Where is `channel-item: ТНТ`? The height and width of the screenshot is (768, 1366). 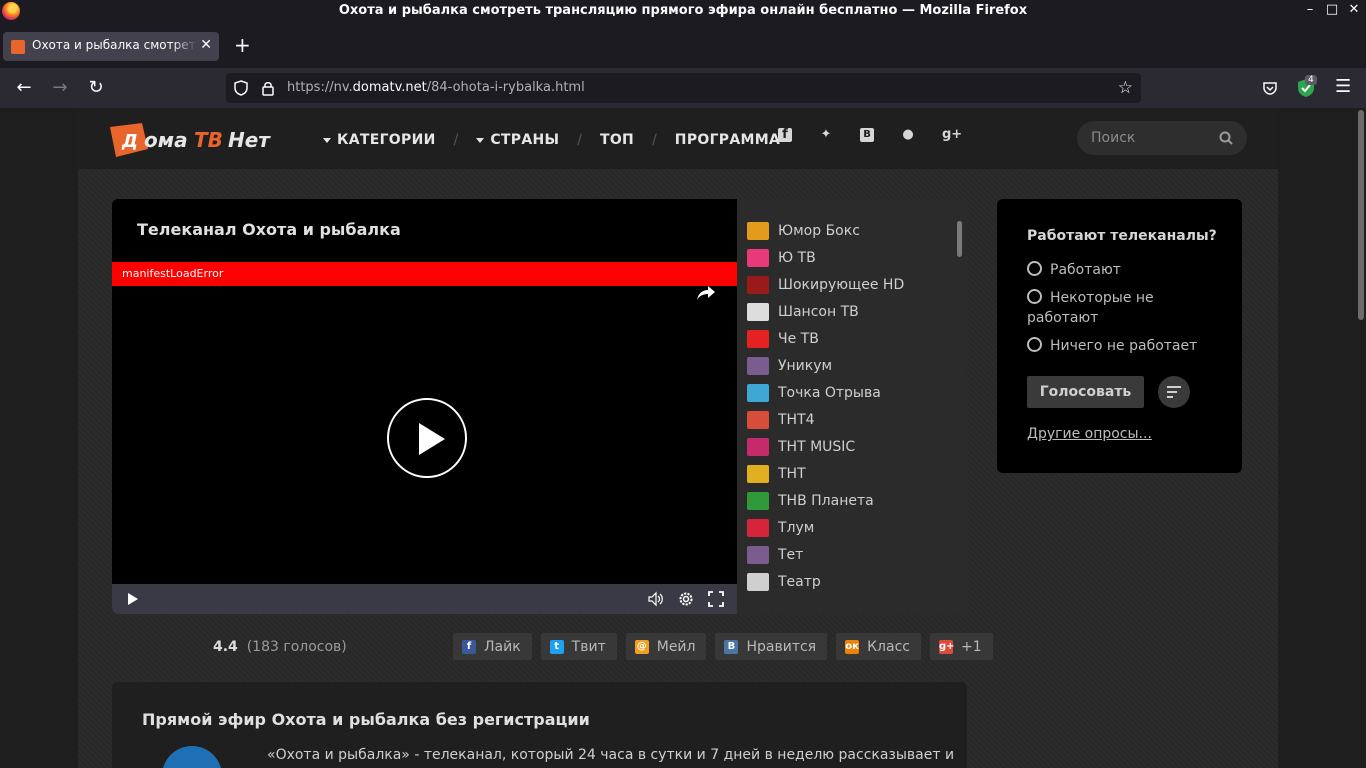
channel-item: ТНТ is located at coordinates (825, 473).